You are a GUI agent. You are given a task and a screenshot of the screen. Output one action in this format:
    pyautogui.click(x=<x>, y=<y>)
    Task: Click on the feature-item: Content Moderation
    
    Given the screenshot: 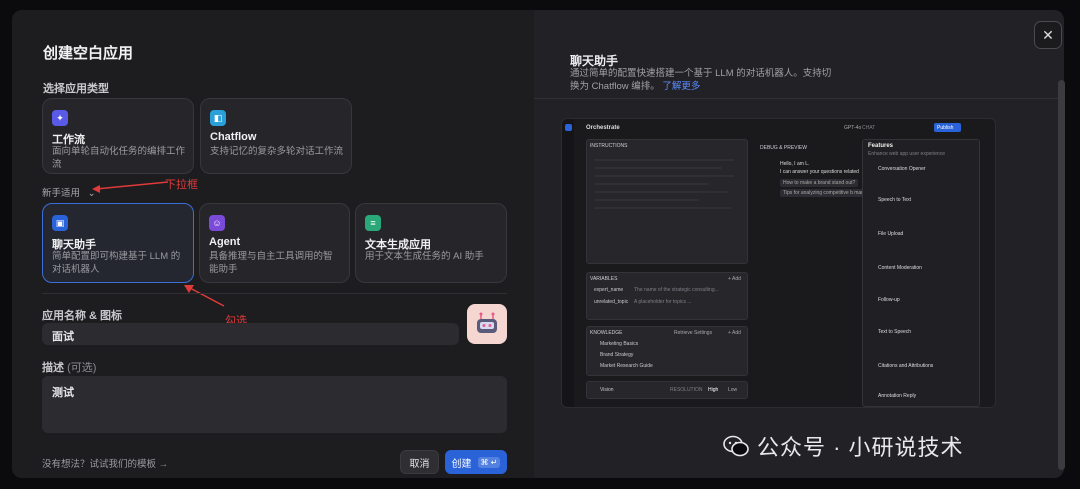 What is the action you would take?
    pyautogui.click(x=900, y=268)
    